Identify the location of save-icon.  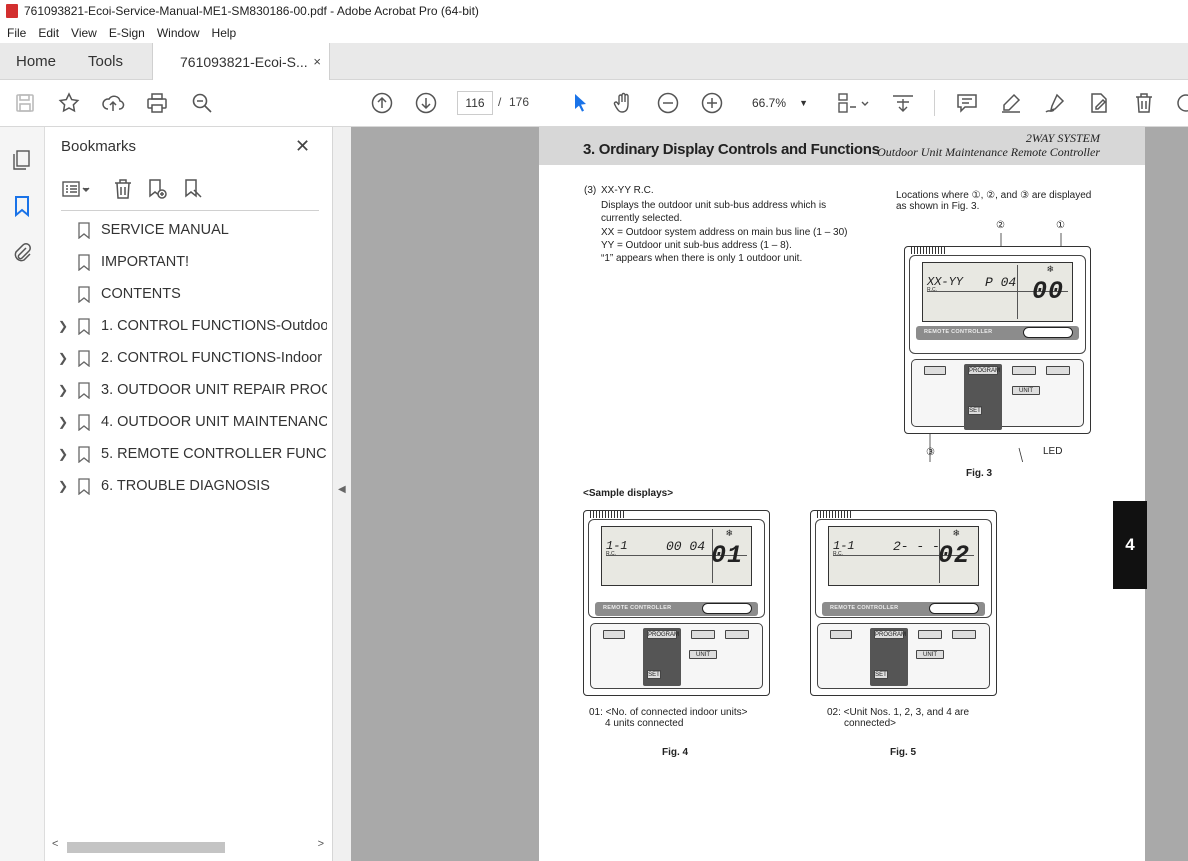
(25, 103).